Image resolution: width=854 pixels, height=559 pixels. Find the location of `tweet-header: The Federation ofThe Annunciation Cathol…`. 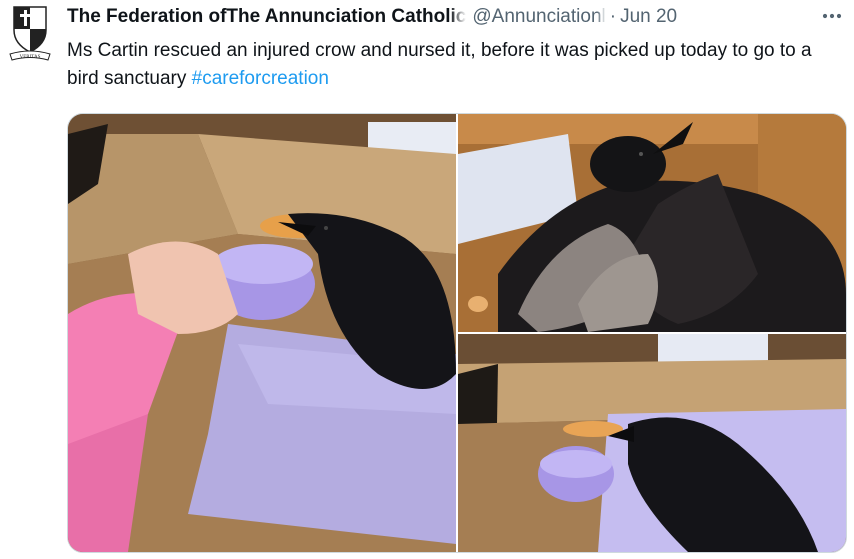

tweet-header: The Federation ofThe Annunciation Cathol… is located at coordinates (457, 17).